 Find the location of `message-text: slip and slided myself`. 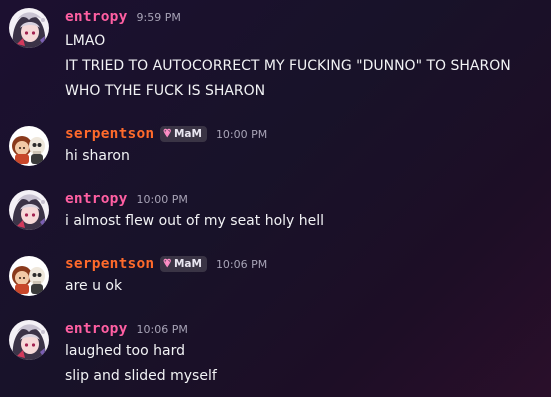

message-text: slip and slided myself is located at coordinates (141, 376).